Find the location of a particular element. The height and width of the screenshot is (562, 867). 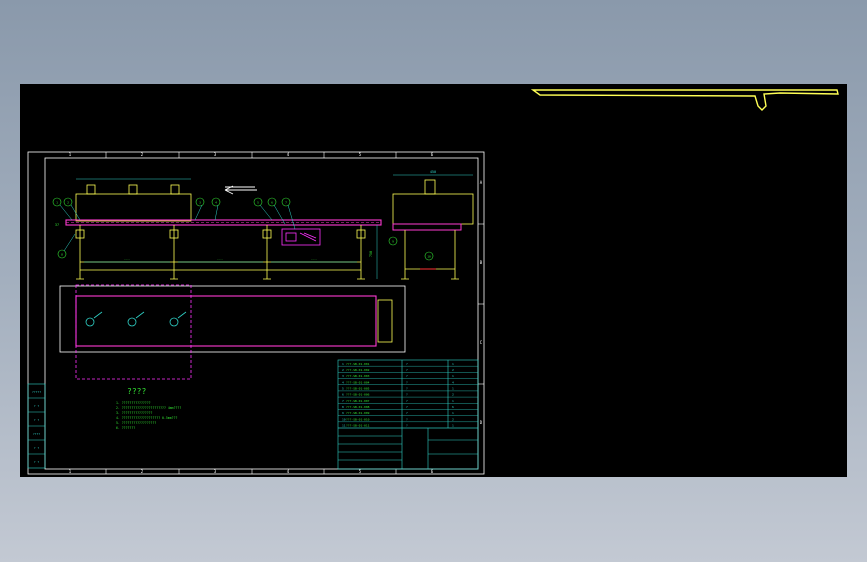

svg-text: 1 is located at coordinates (57, 203).